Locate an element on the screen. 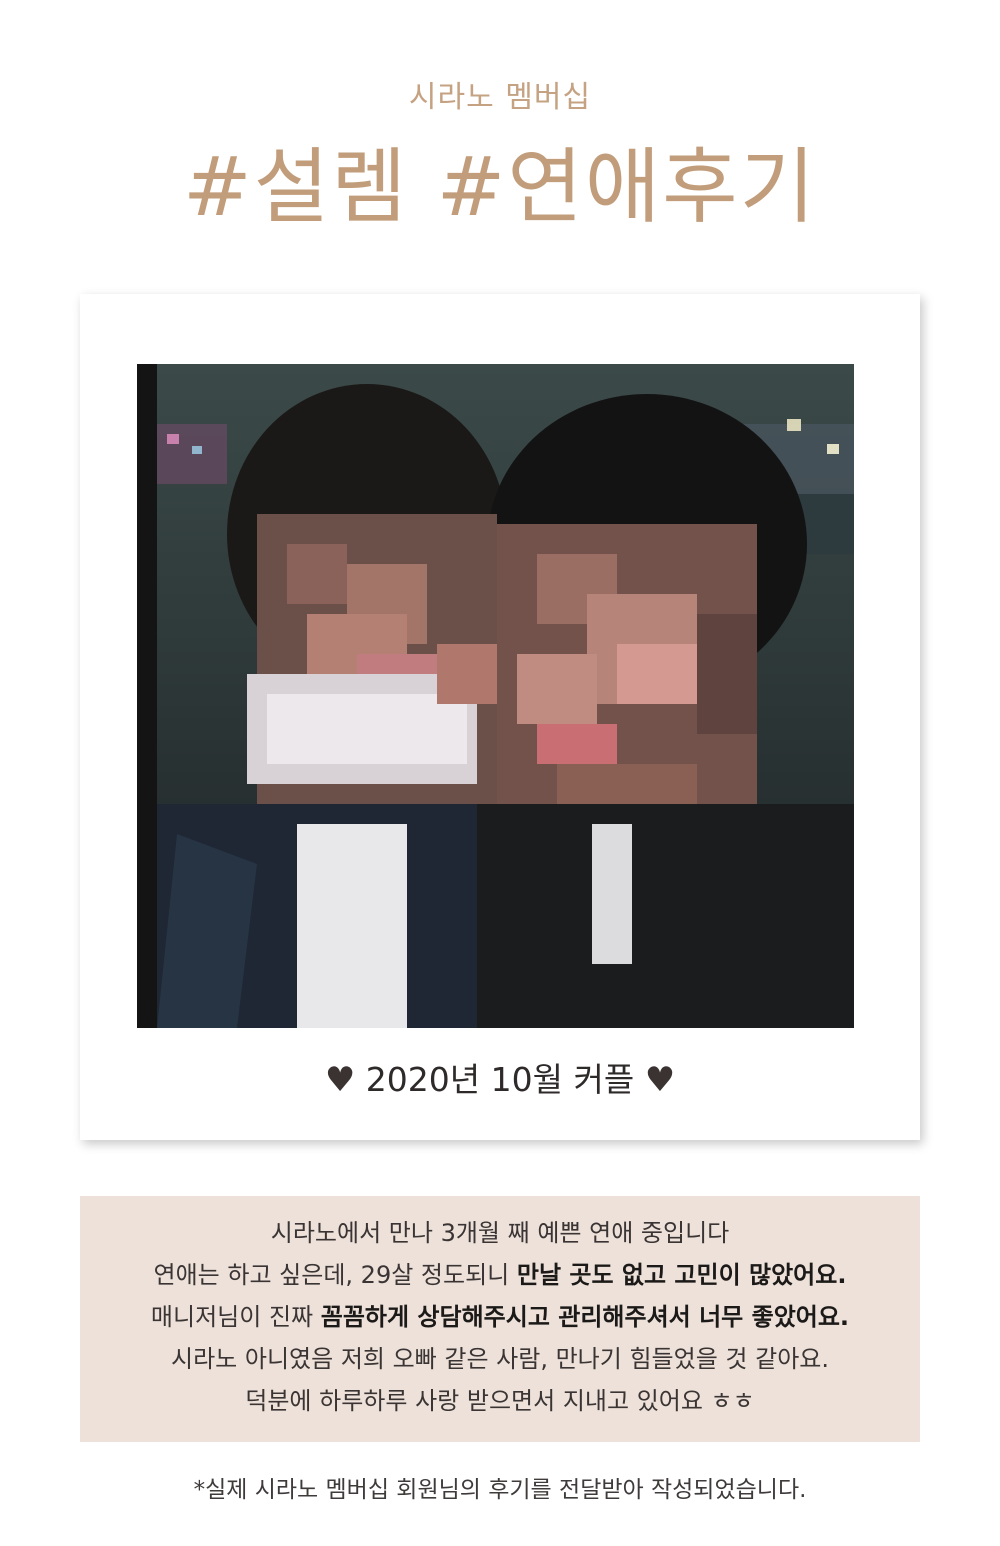 The image size is (1000, 1546). couple-date-label: 2020년 10월 커플 is located at coordinates (500, 1079).